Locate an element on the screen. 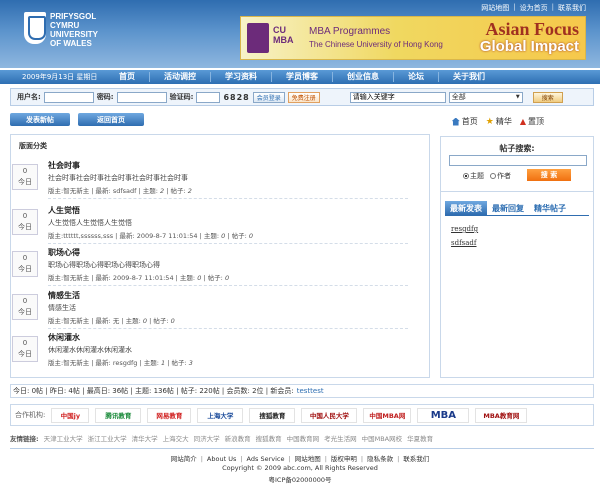 This screenshot has height=491, width=600. nav-item-blog: 学员博客 is located at coordinates (301, 77).